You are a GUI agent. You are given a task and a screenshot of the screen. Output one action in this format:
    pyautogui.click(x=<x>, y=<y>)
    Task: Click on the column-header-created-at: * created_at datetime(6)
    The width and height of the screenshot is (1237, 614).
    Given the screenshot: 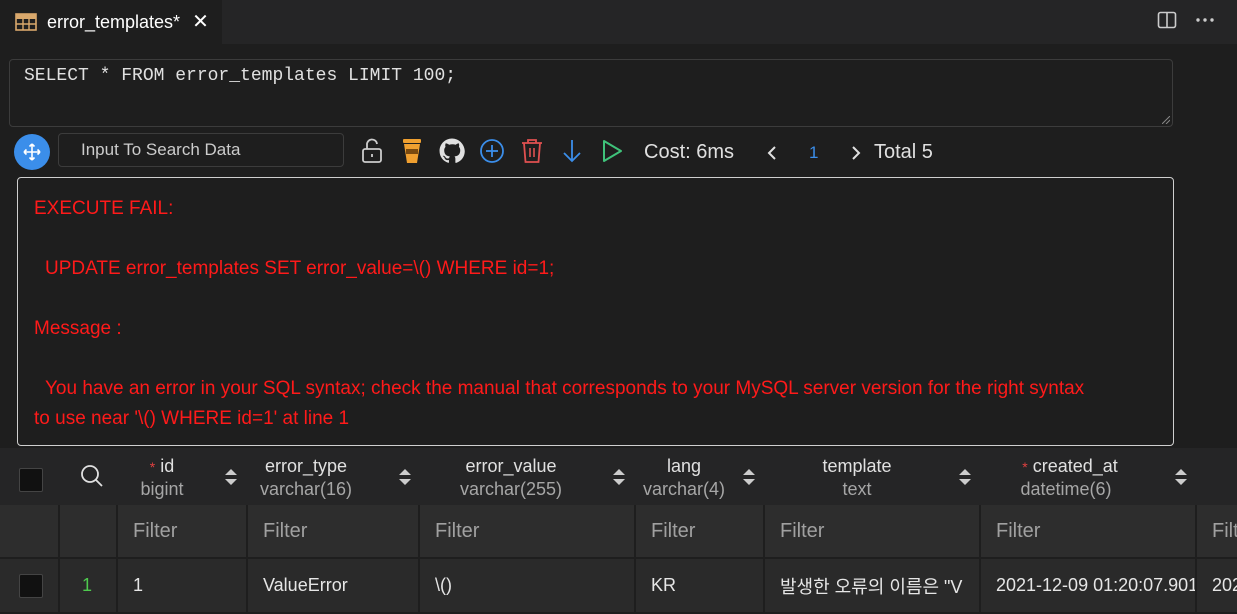 What is the action you would take?
    pyautogui.click(x=1088, y=476)
    